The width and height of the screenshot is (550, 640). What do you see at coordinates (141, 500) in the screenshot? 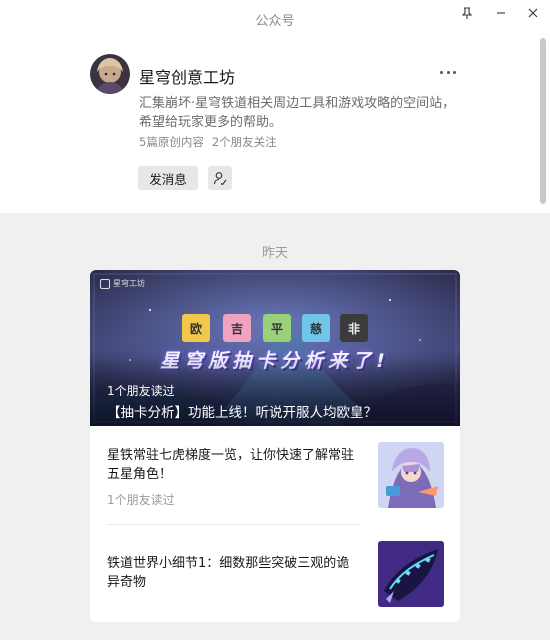
I see `article-read-by: 1个朋友读过` at bounding box center [141, 500].